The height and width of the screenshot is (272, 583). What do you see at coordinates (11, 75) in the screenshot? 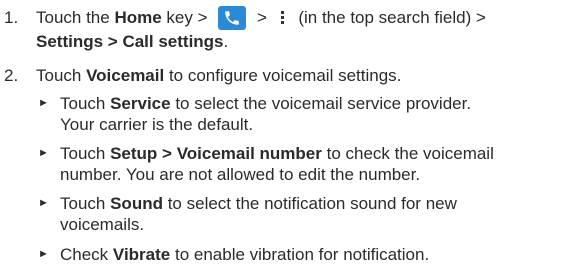
I see `step-number: 2.` at bounding box center [11, 75].